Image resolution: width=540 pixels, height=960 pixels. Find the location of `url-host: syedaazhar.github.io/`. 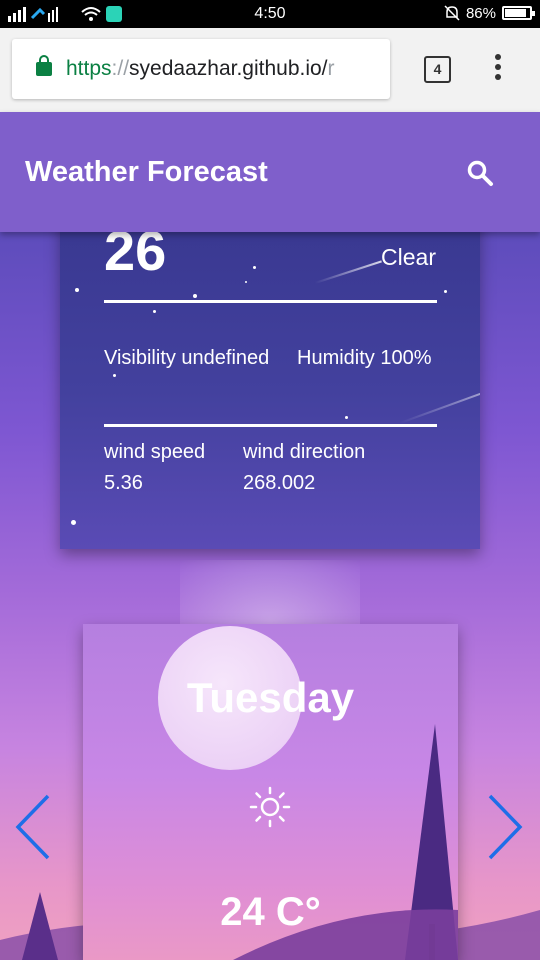

url-host: syedaazhar.github.io/ is located at coordinates (228, 68).